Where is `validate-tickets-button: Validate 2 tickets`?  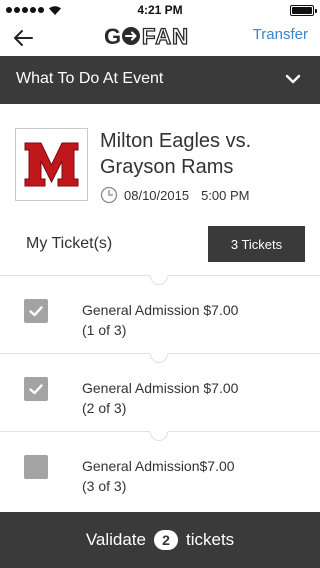 validate-tickets-button: Validate 2 tickets is located at coordinates (160, 540).